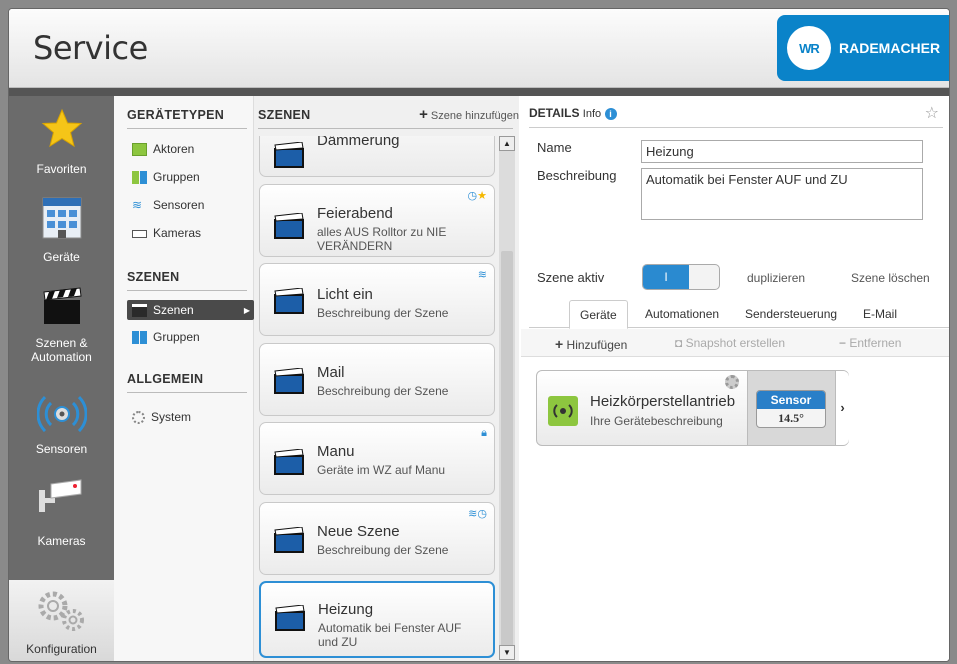 The width and height of the screenshot is (957, 664). What do you see at coordinates (679, 343) in the screenshot?
I see `camera-icon: ◘` at bounding box center [679, 343].